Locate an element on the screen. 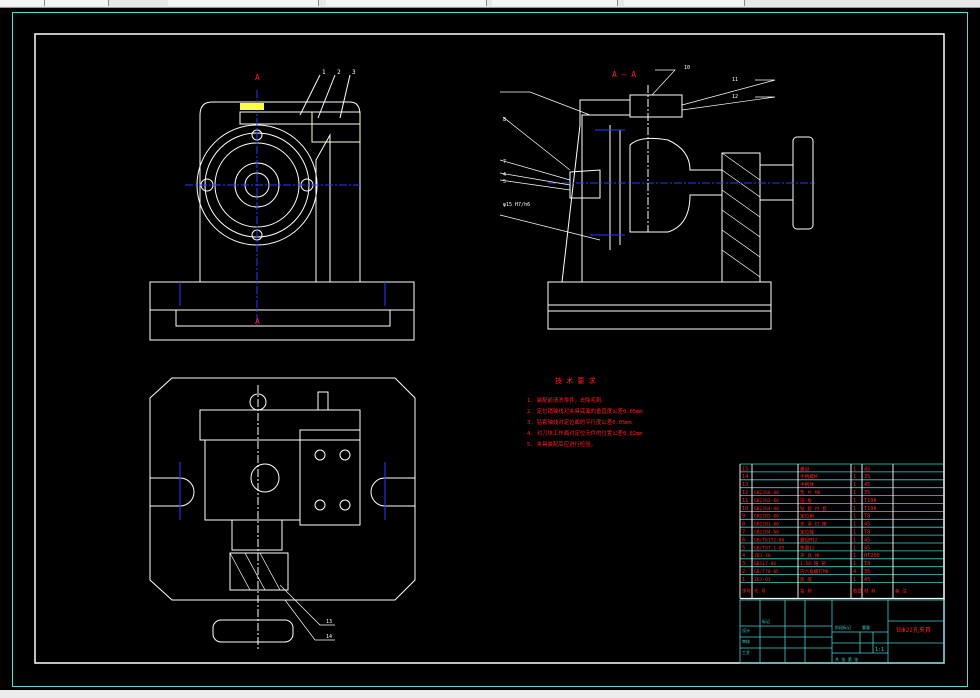  section-mark-top: A is located at coordinates (257, 77).